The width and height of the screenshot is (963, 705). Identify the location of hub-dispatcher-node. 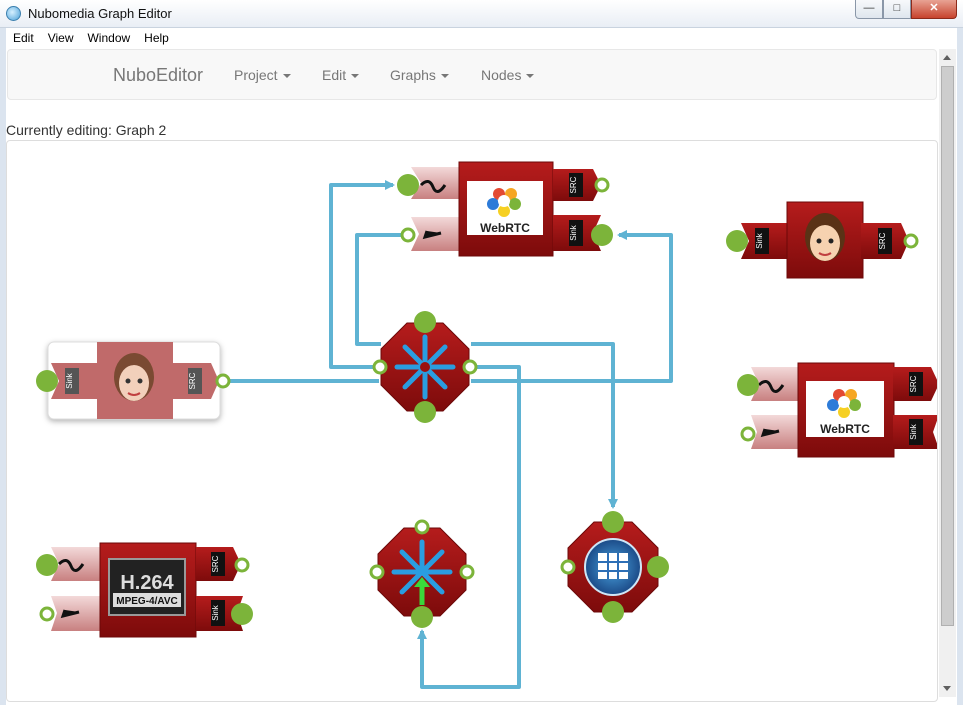
(425, 367).